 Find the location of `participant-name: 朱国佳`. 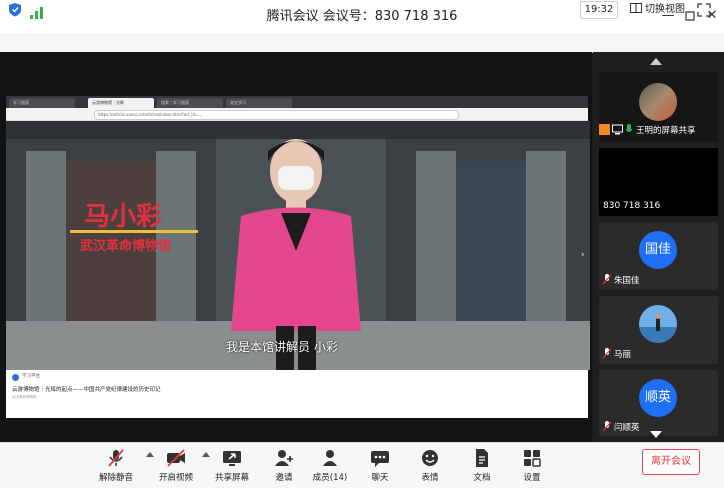

participant-name: 朱国佳 is located at coordinates (627, 281).